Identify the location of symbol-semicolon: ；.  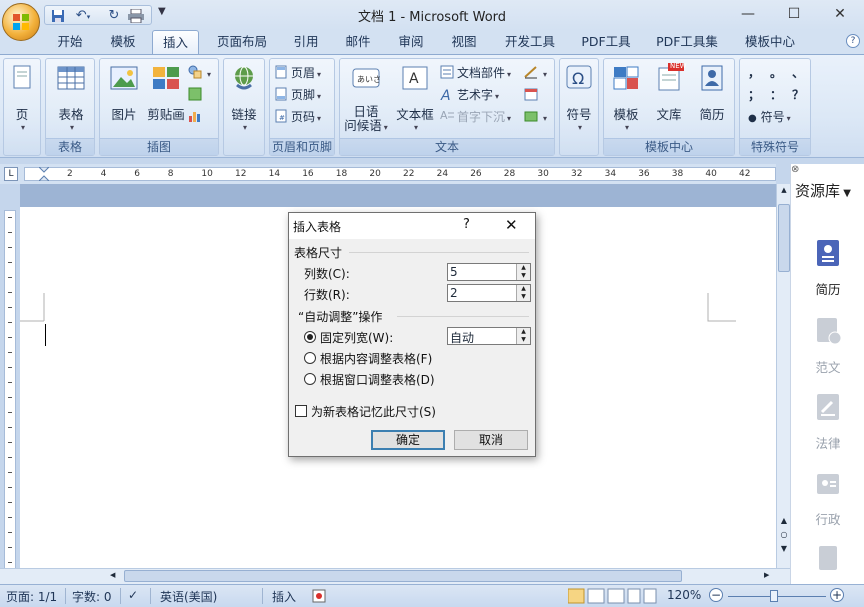
(754, 95).